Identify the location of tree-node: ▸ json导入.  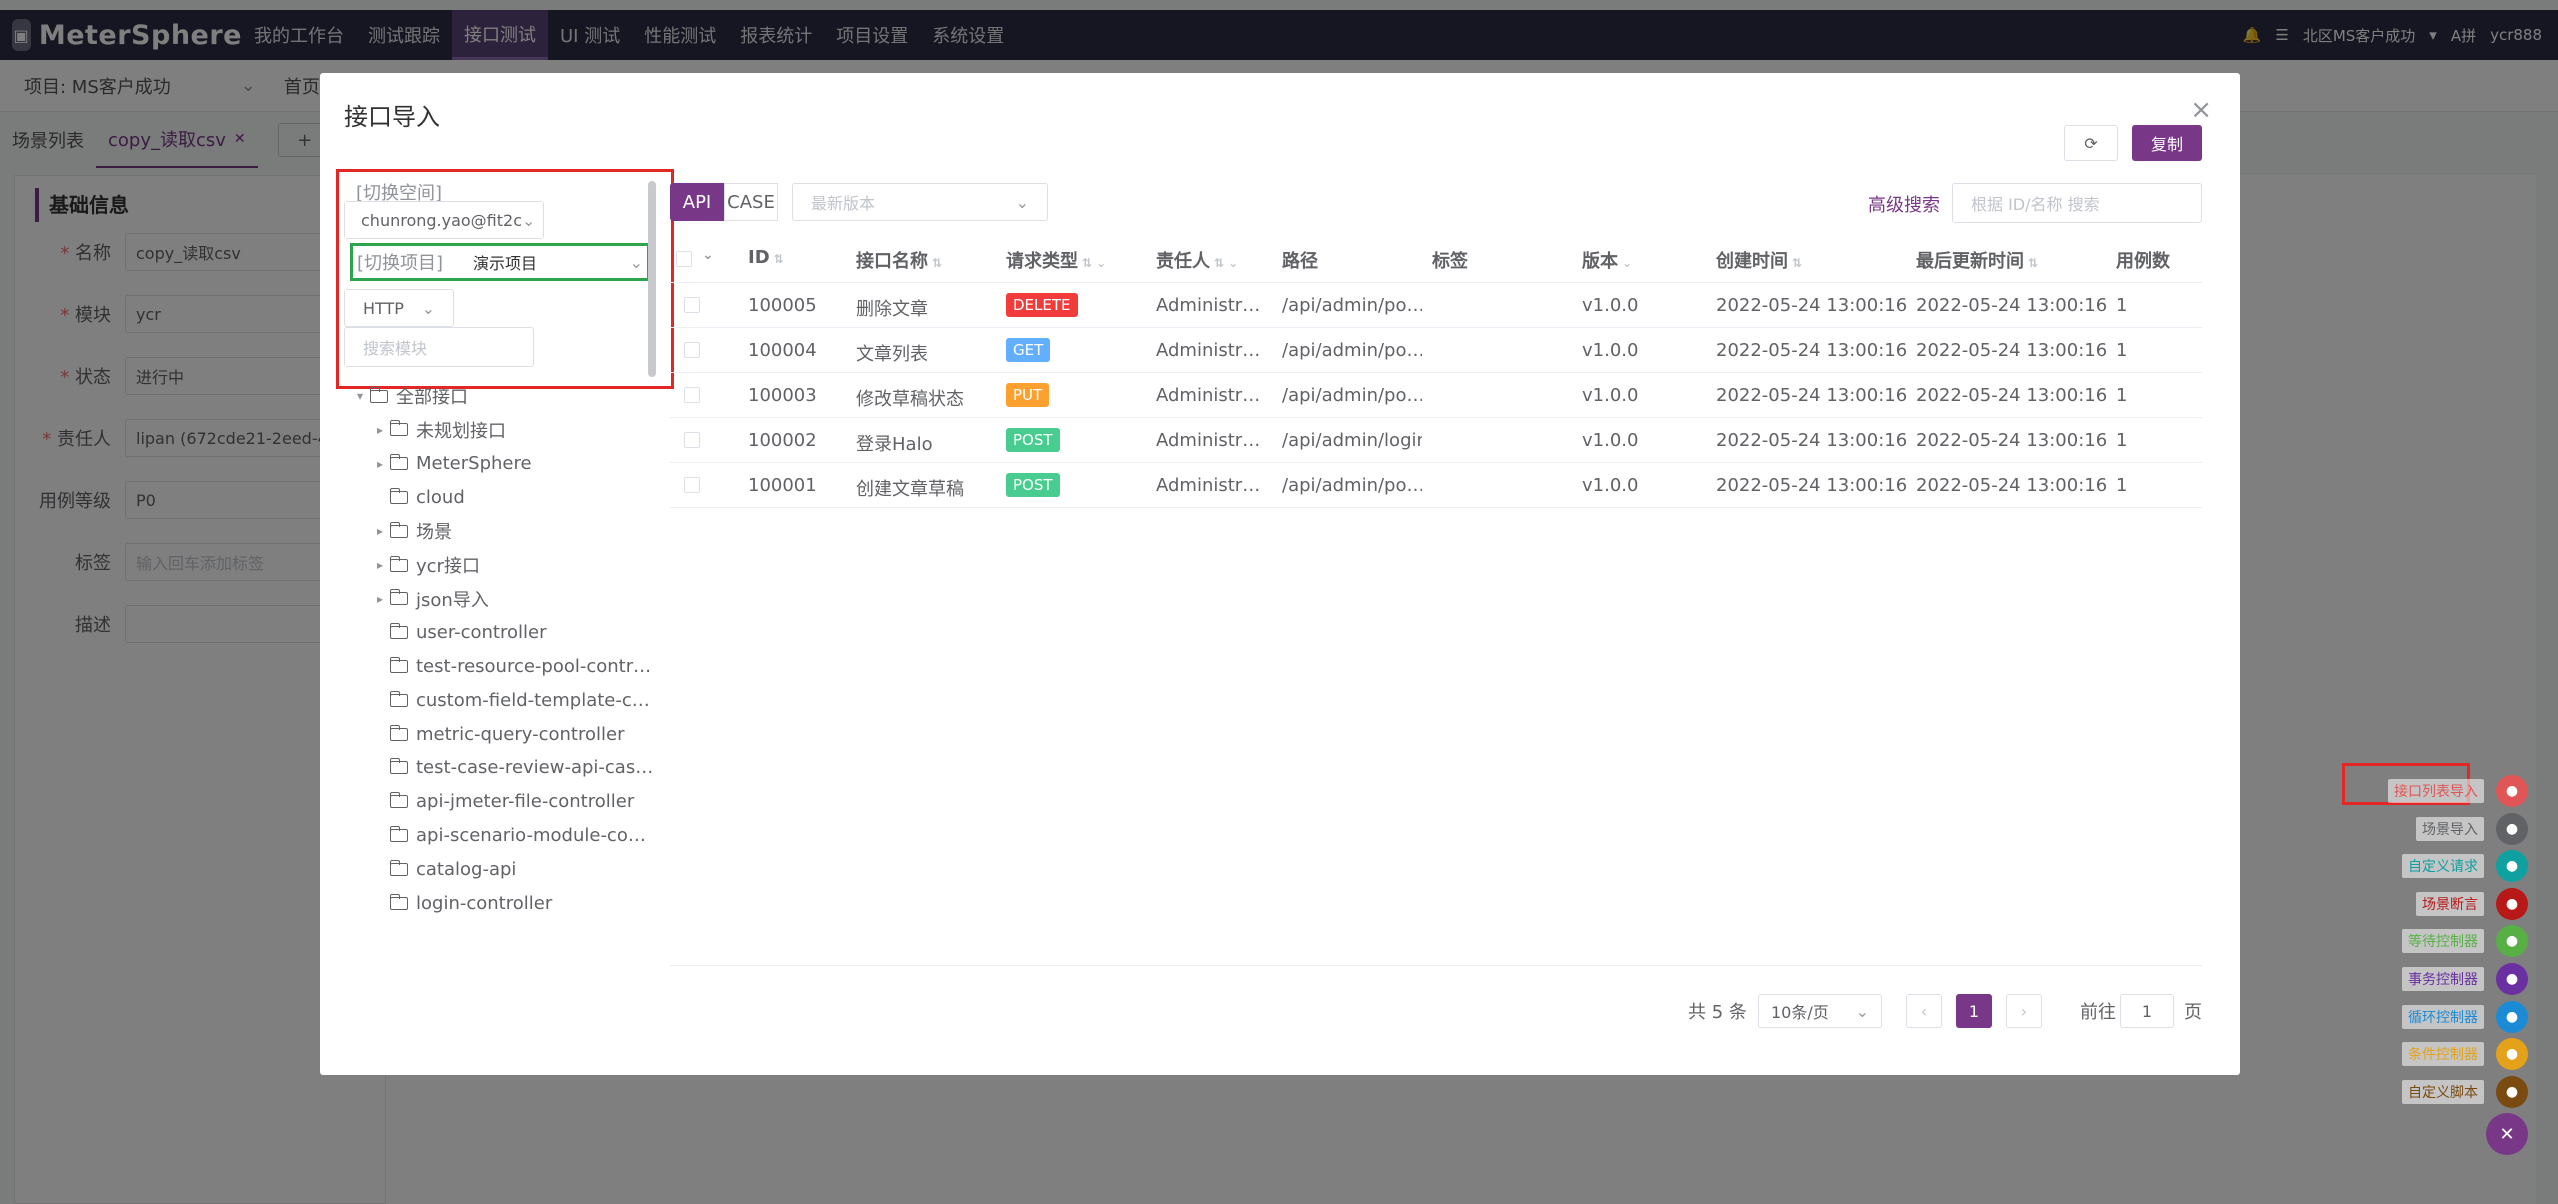
(429, 599).